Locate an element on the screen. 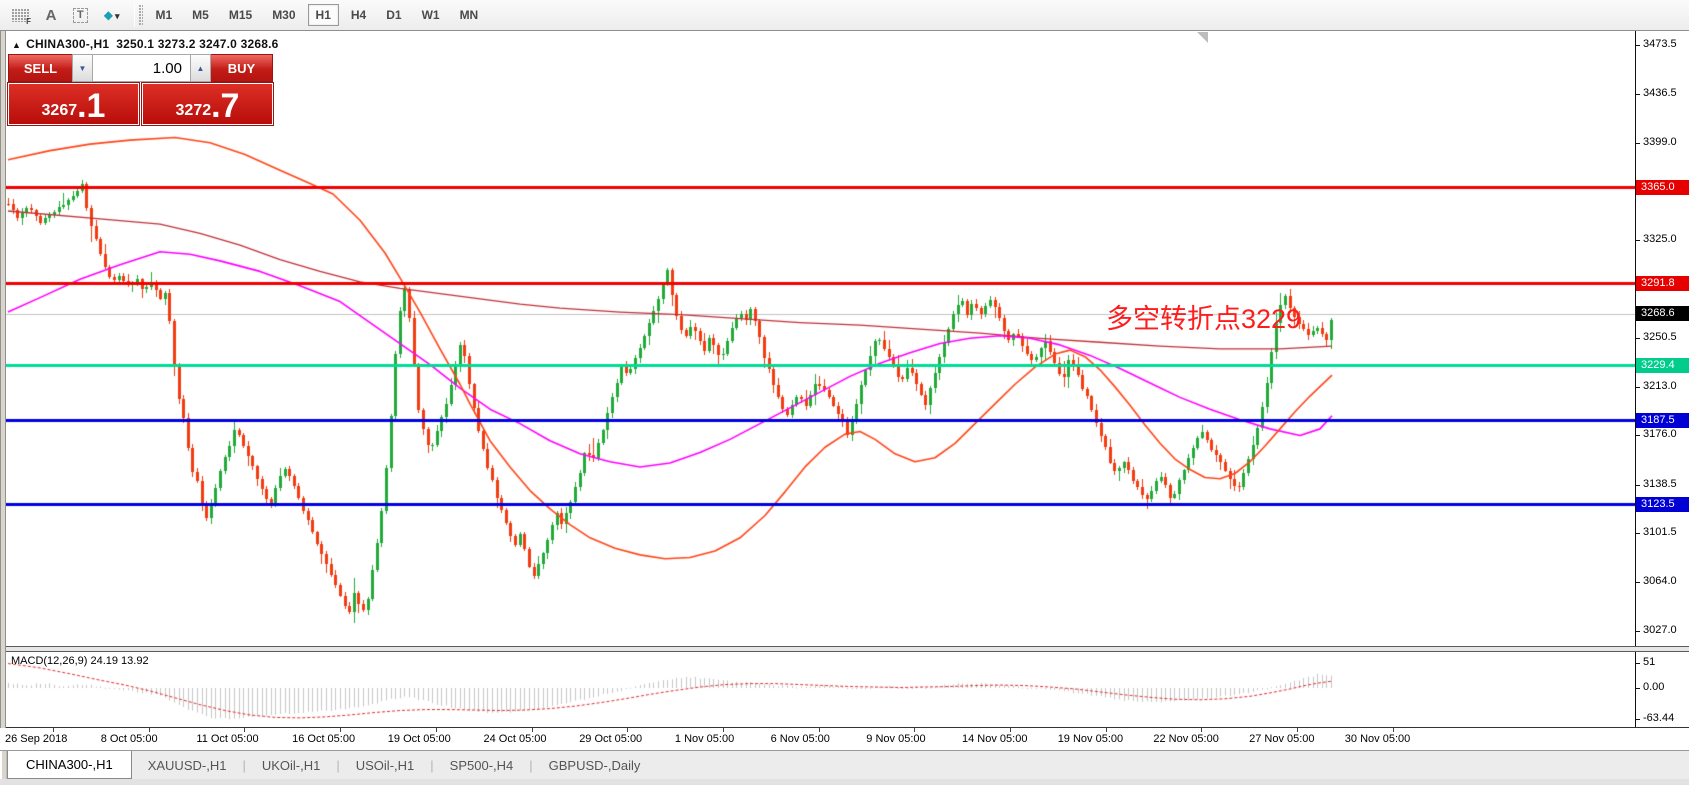  one-click-trading-panel: SELL ▼ 1.00 ▲ BUY 3267.1 3272.7 is located at coordinates (140, 90).